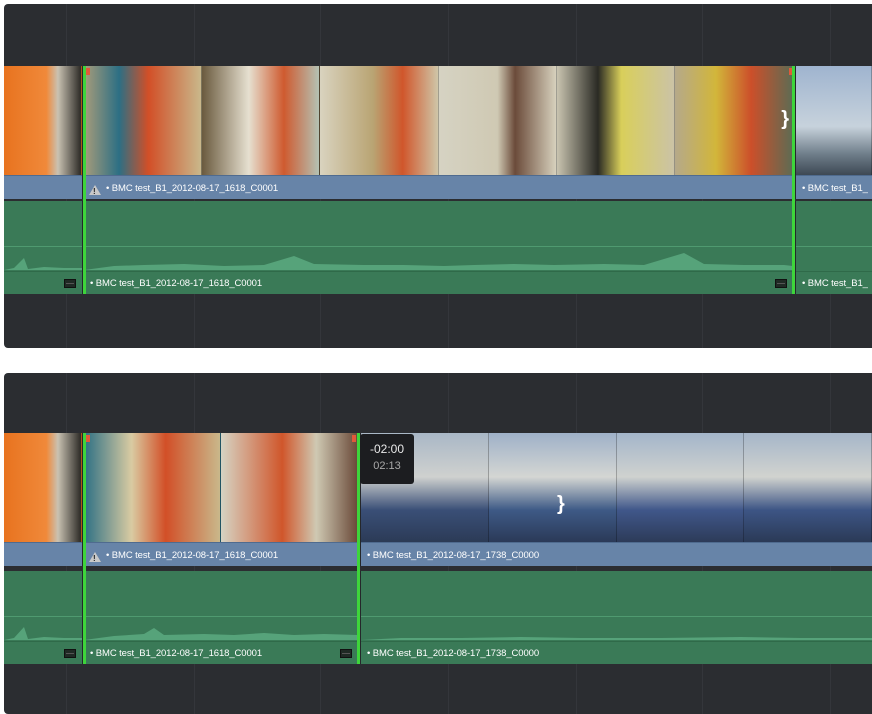  I want to click on video-clip-name: • BMC test_B1_2012-08-17_1738_C0000, so click(453, 555).